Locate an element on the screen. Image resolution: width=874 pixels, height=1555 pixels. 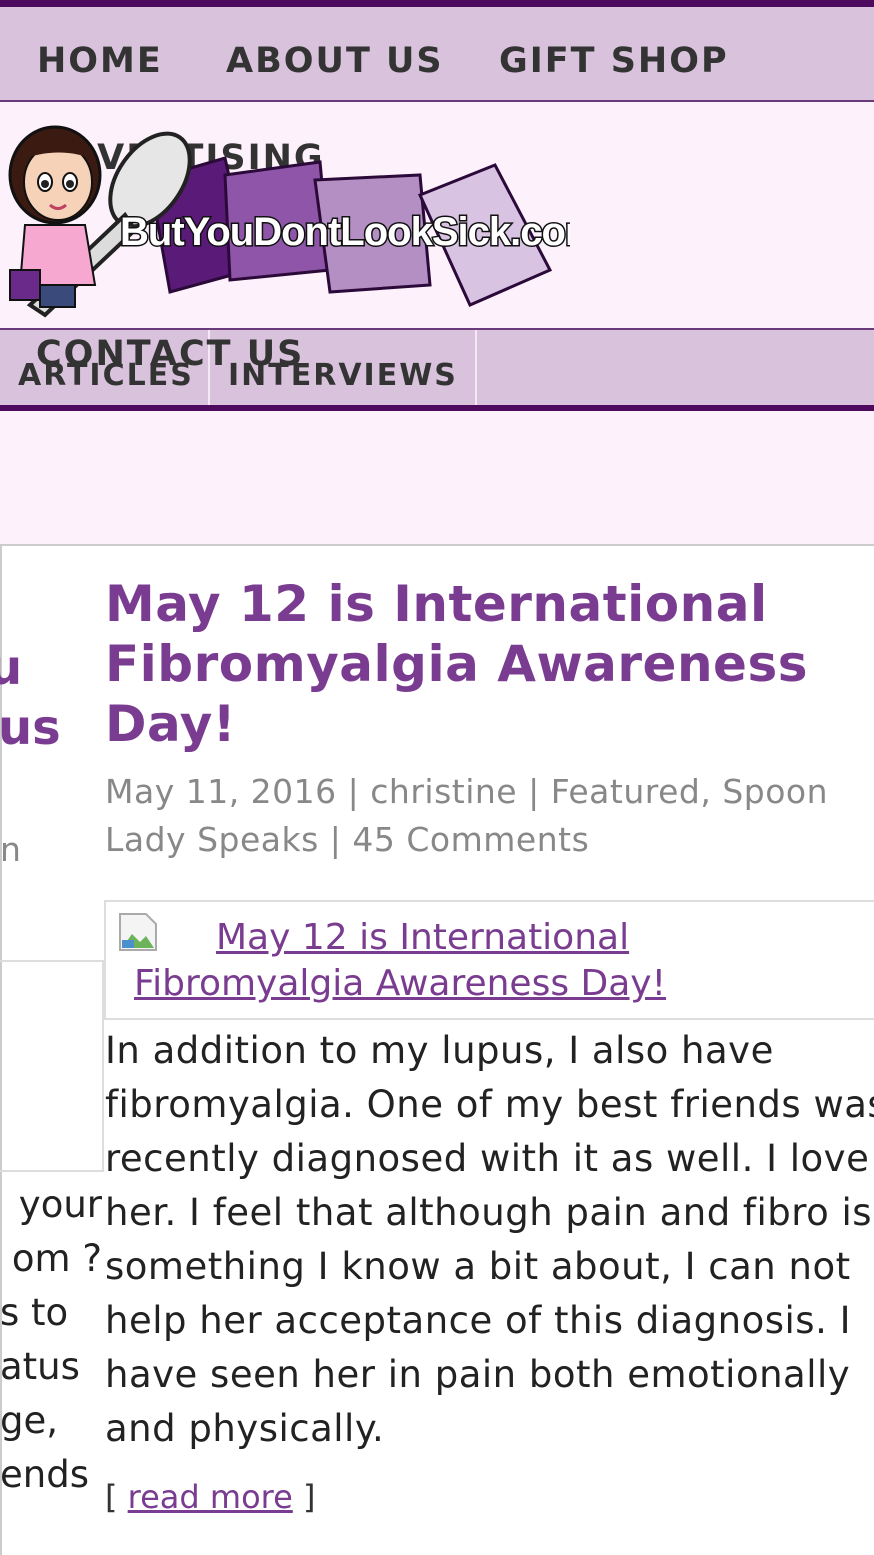
bracket: [ is located at coordinates (116, 1497).